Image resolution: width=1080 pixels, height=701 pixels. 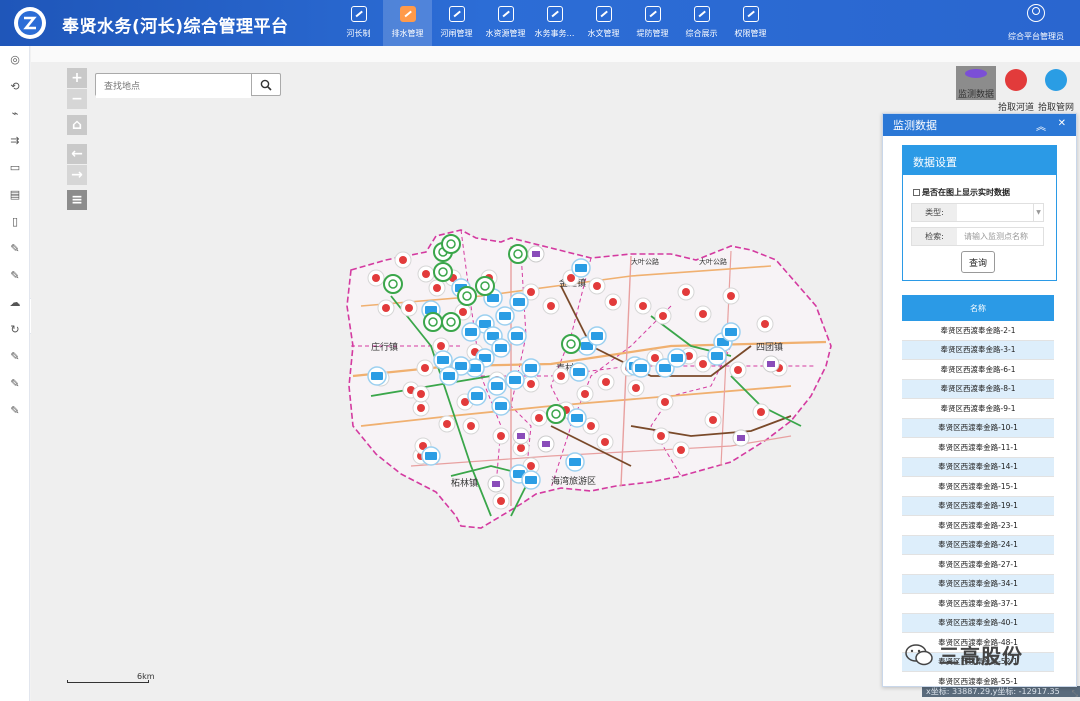 I want to click on station-search-input: 请输入监测点名称, so click(x=1000, y=236).